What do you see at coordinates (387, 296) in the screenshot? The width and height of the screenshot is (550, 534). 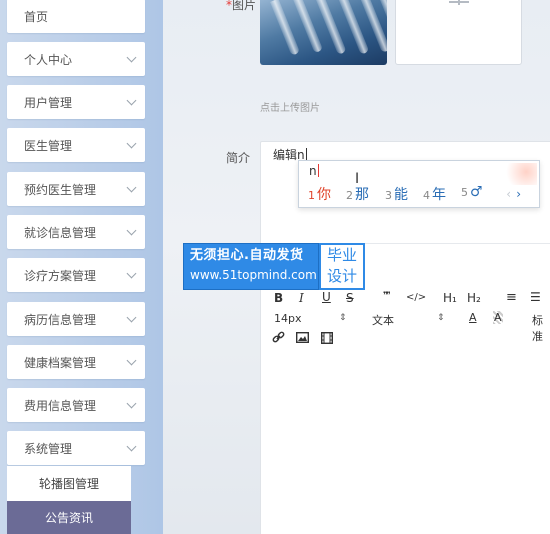 I see `quote-button: ❞❞` at bounding box center [387, 296].